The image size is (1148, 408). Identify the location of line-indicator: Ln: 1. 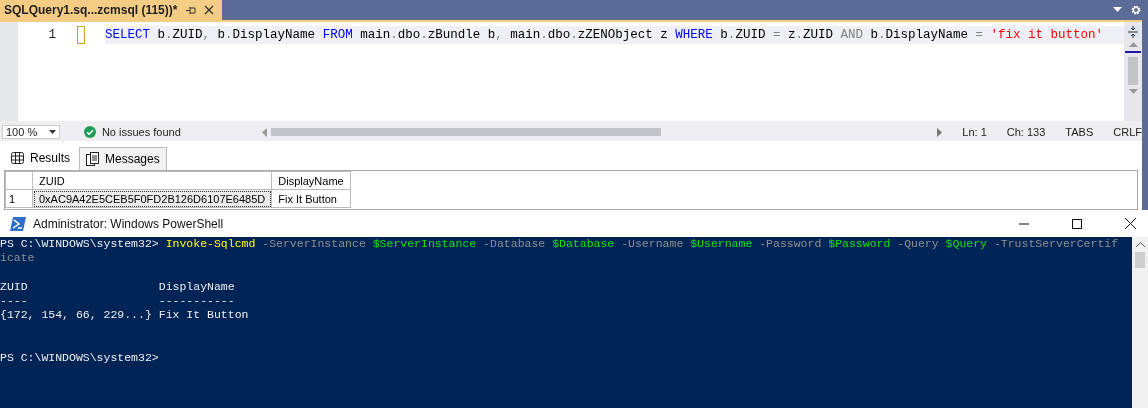
(974, 132).